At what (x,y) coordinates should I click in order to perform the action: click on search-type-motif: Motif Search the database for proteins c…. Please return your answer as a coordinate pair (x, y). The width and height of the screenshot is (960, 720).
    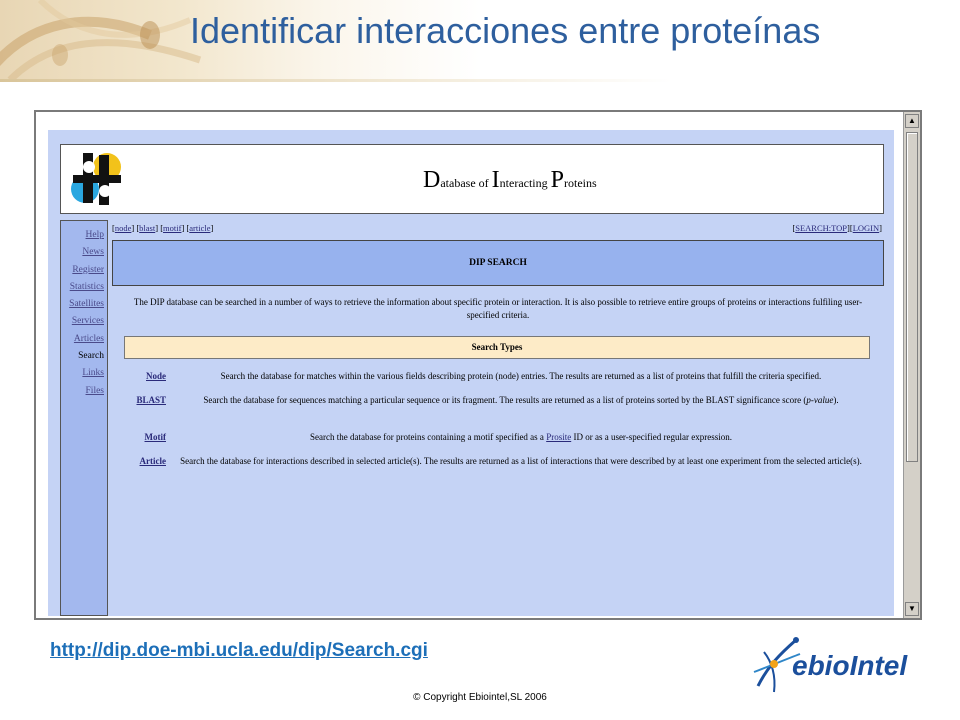
    Looking at the image, I should click on (497, 438).